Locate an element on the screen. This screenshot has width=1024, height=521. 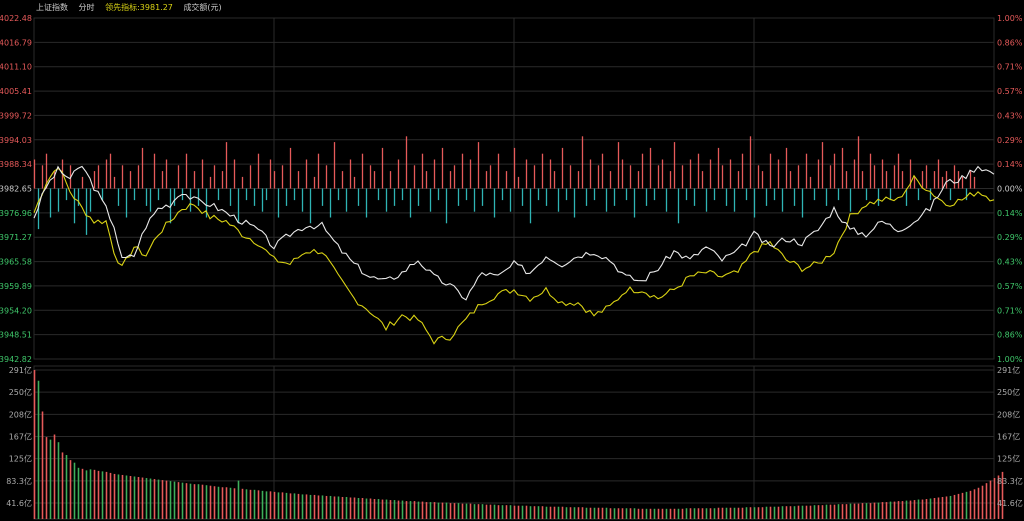
volume-tick-right: 167亿 is located at coordinates (1008, 437).